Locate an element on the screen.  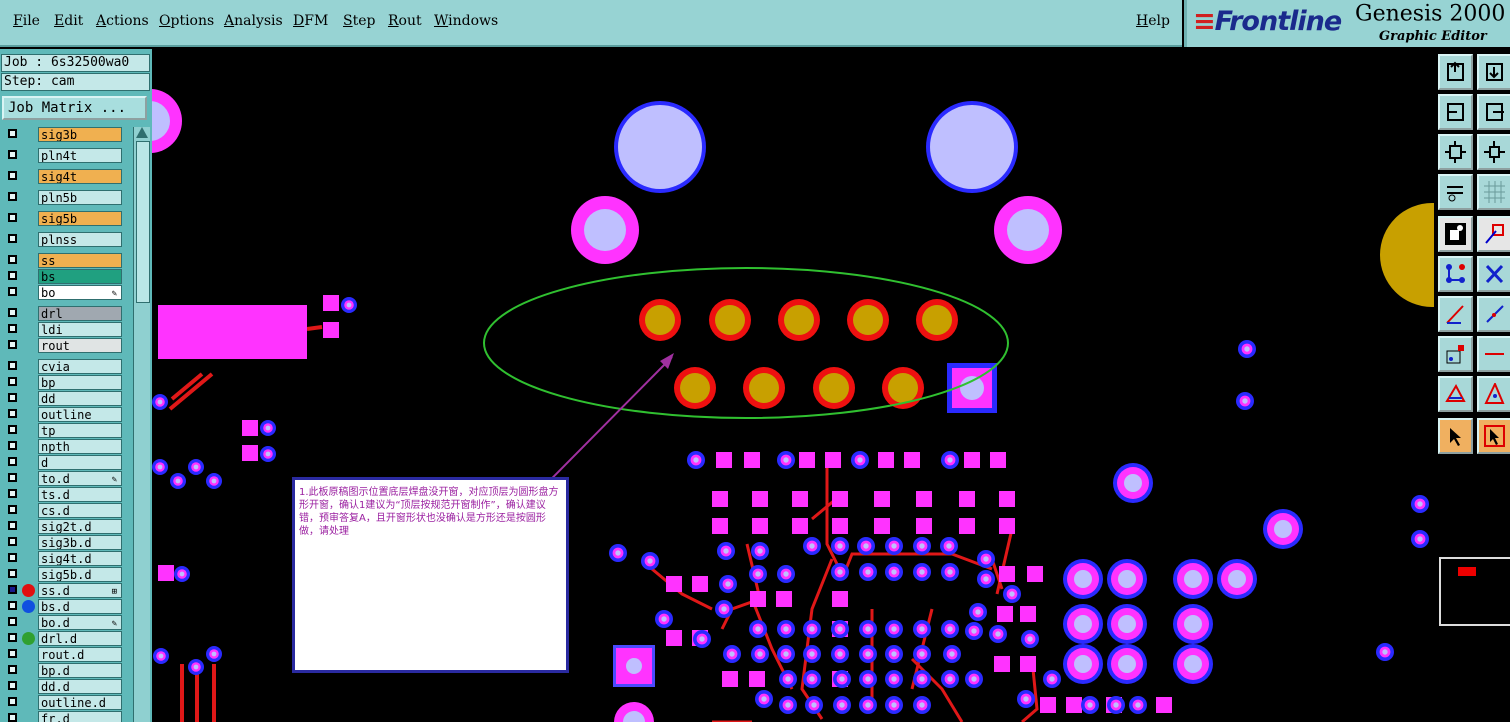
layer-row-sig4t: sig4t is located at coordinates (63, 176).